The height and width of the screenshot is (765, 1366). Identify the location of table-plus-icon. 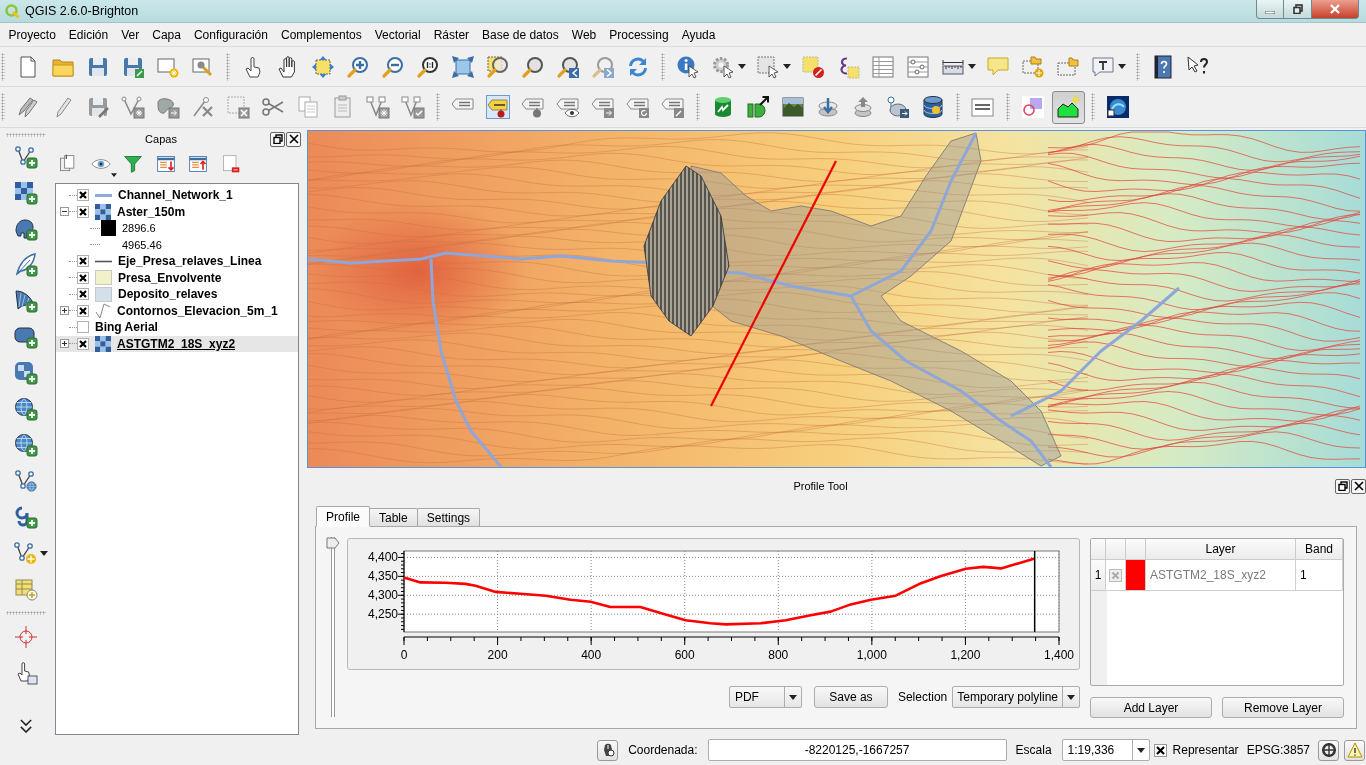
(26, 589).